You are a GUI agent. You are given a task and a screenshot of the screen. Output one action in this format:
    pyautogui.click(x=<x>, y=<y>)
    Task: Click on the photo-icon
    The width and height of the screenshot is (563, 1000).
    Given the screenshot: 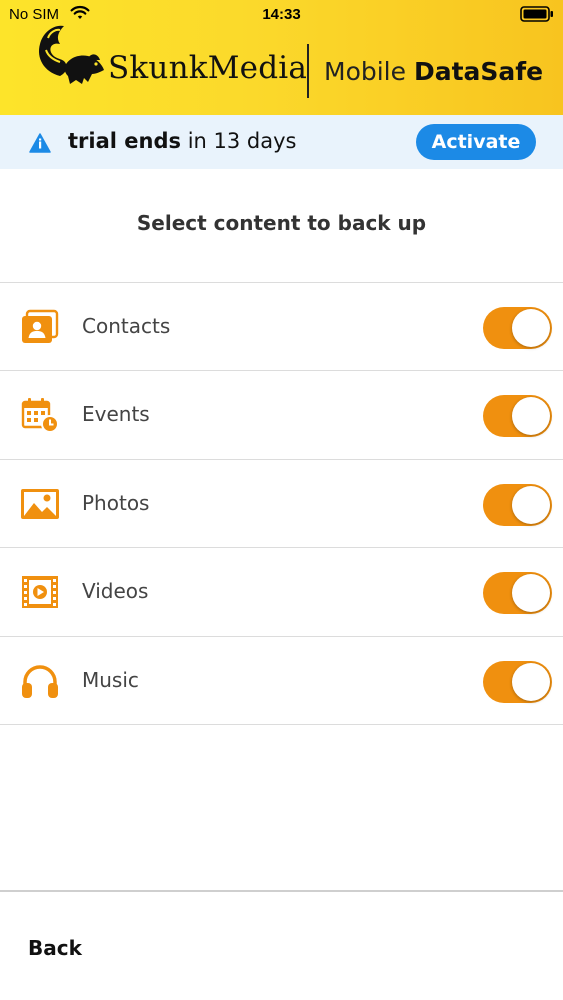 What is the action you would take?
    pyautogui.click(x=40, y=503)
    